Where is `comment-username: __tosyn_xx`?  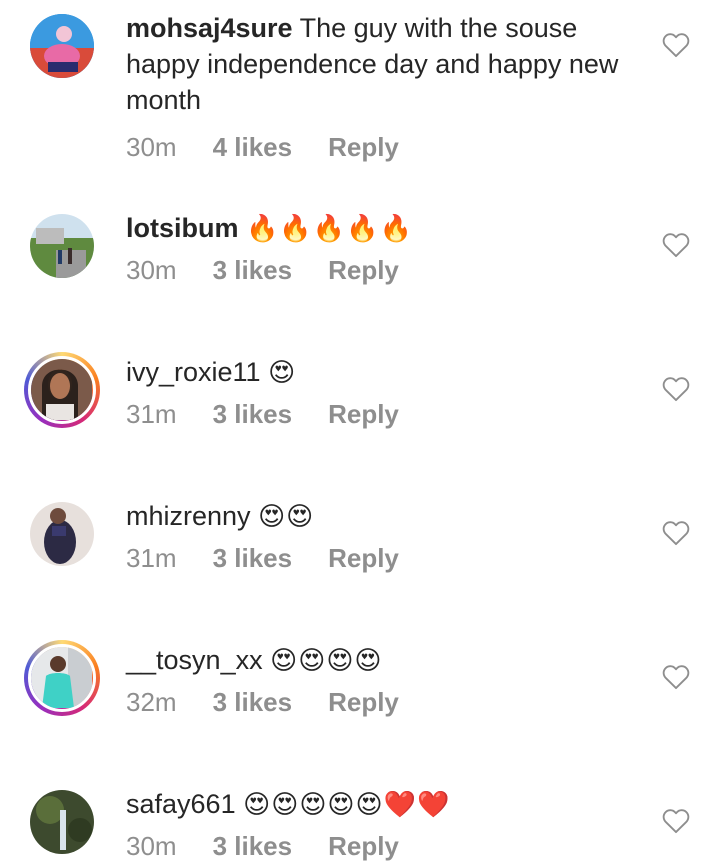
comment-username: __tosyn_xx is located at coordinates (194, 660).